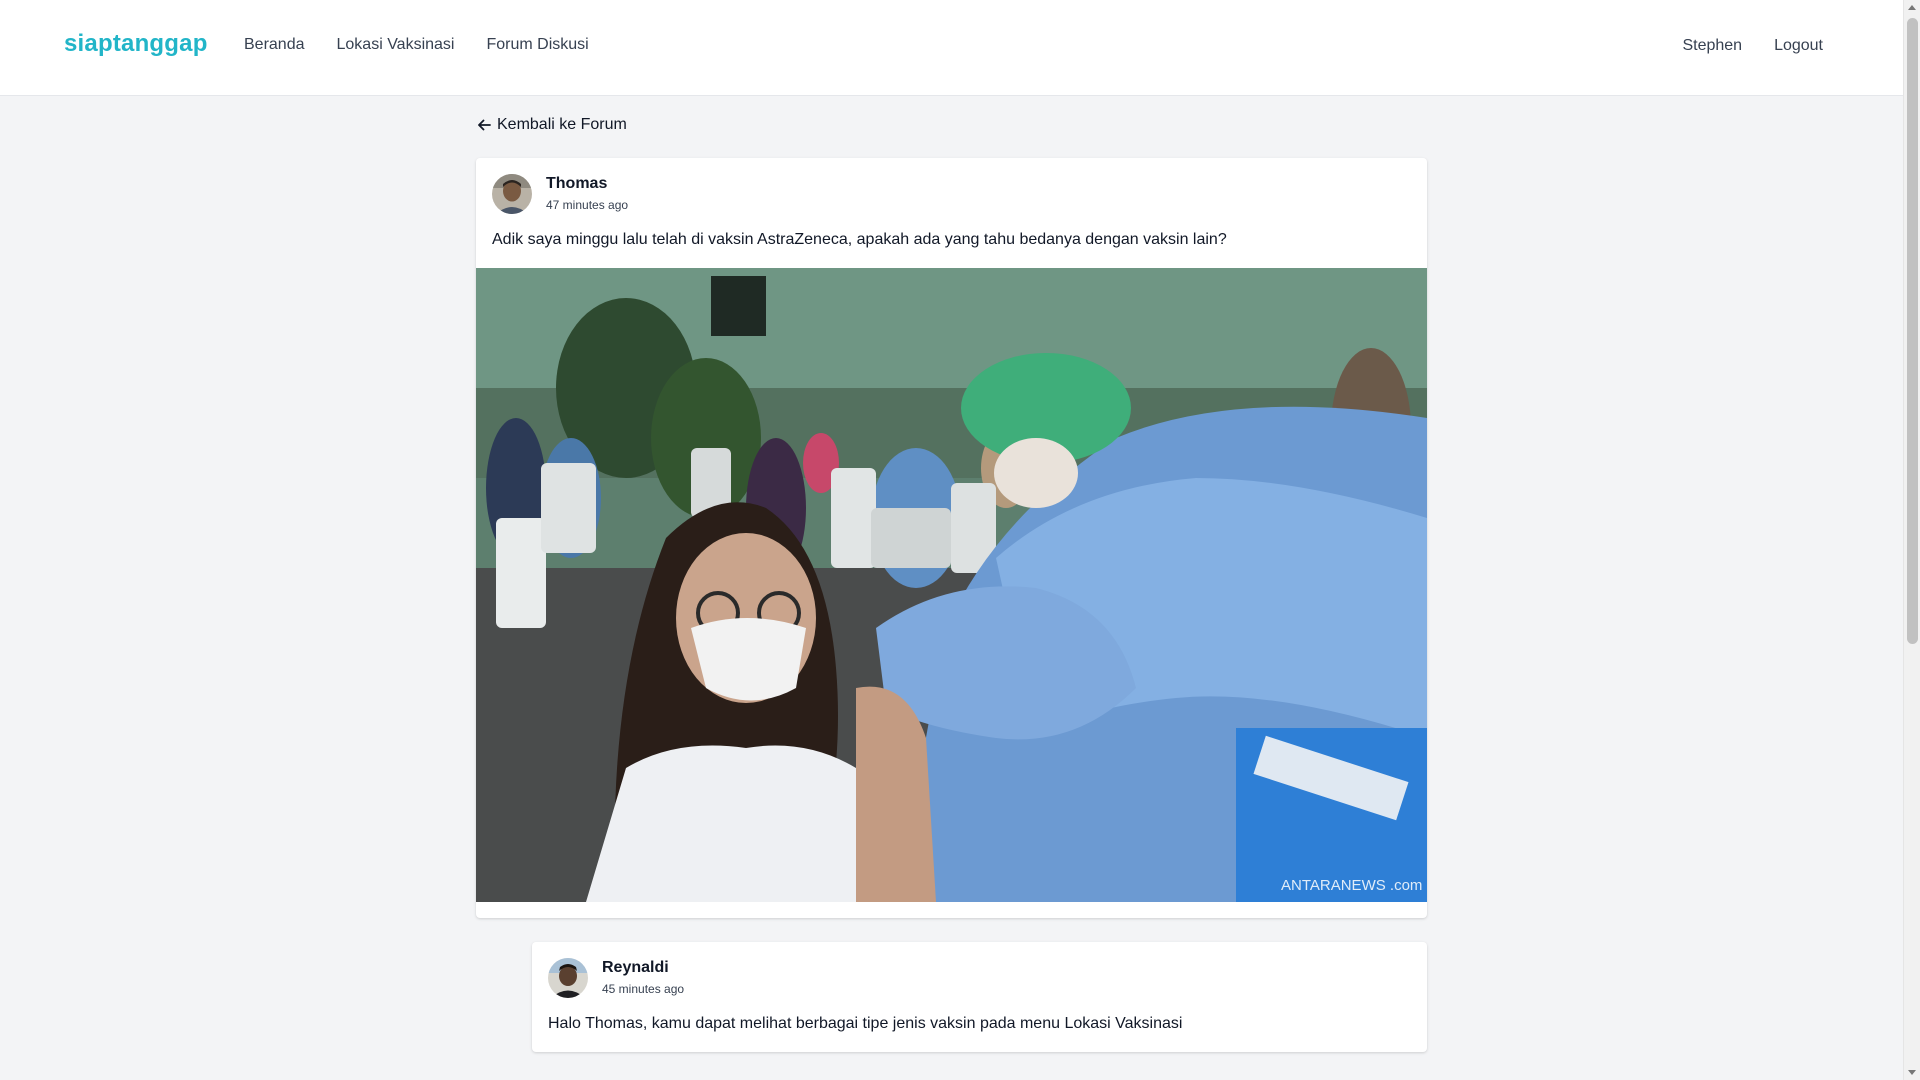 The width and height of the screenshot is (1920, 1080). I want to click on page-scrollbar, so click(1911, 540).